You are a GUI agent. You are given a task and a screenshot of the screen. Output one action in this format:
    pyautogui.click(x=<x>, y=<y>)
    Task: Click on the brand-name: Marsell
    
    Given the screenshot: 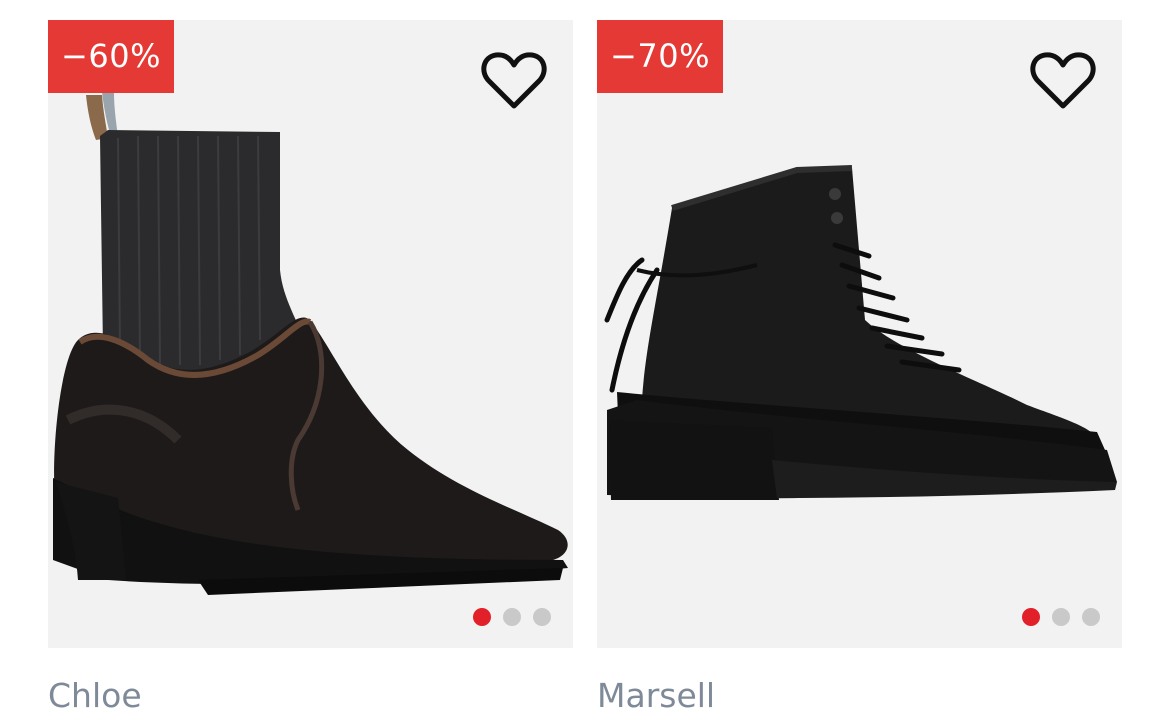 What is the action you would take?
    pyautogui.click(x=859, y=696)
    